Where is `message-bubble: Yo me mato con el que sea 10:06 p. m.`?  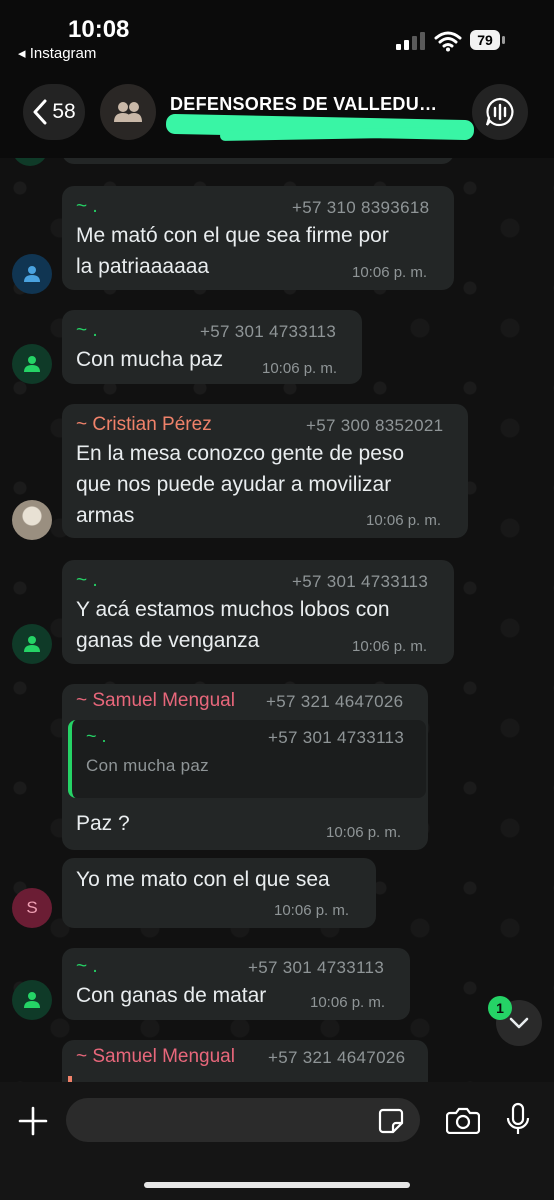
message-bubble: Yo me mato con el que sea 10:06 p. m. is located at coordinates (219, 893).